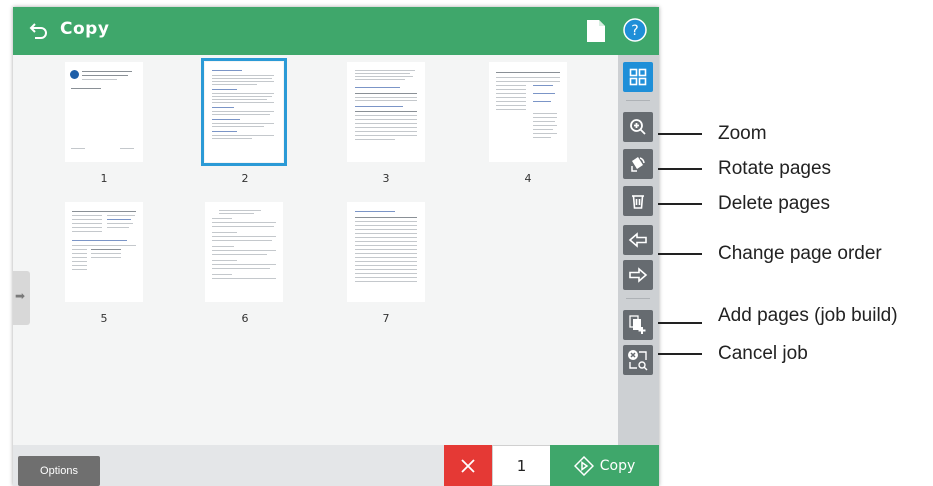 The height and width of the screenshot is (486, 933). Describe the element at coordinates (596, 31) in the screenshot. I see `document-icon` at that location.